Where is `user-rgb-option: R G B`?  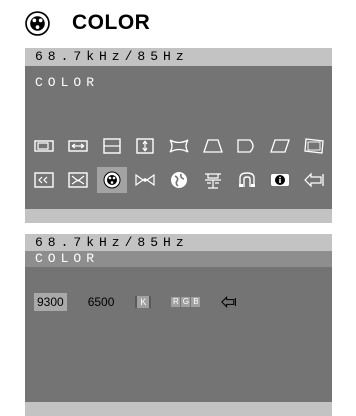
user-rgb-option: R G B is located at coordinates (186, 302).